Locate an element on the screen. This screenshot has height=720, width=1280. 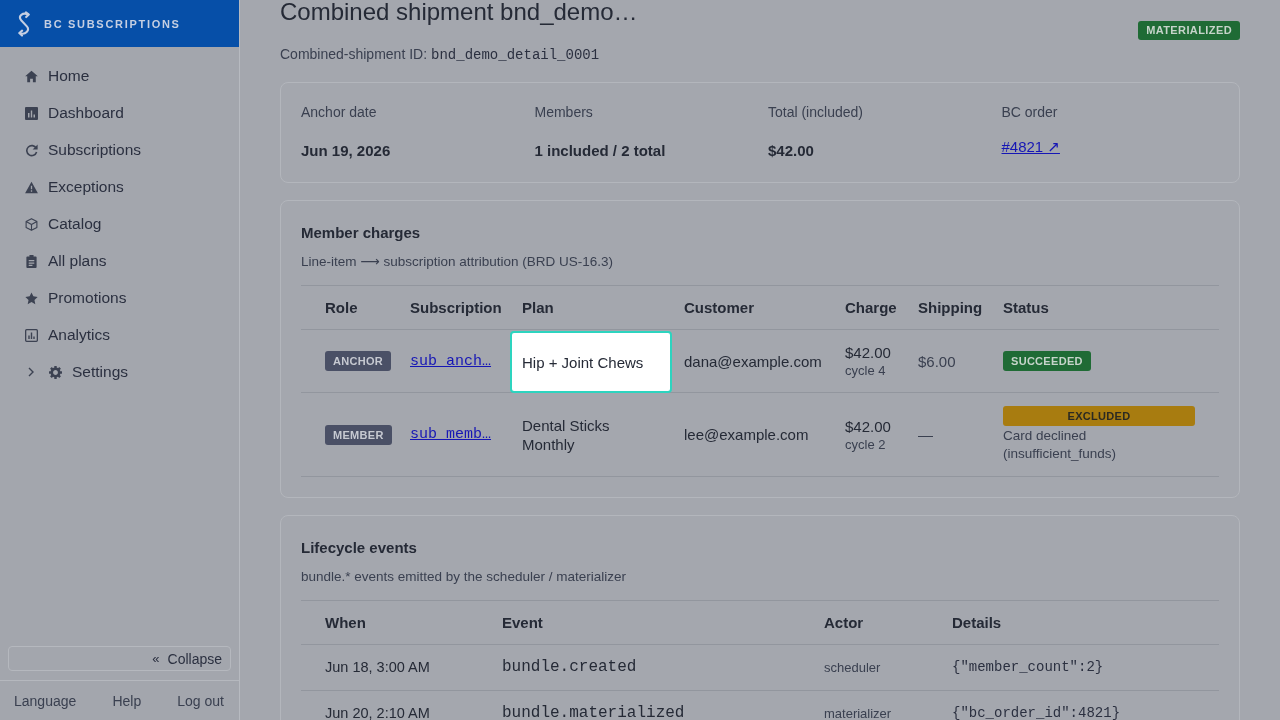
gear-icon is located at coordinates (55, 372).